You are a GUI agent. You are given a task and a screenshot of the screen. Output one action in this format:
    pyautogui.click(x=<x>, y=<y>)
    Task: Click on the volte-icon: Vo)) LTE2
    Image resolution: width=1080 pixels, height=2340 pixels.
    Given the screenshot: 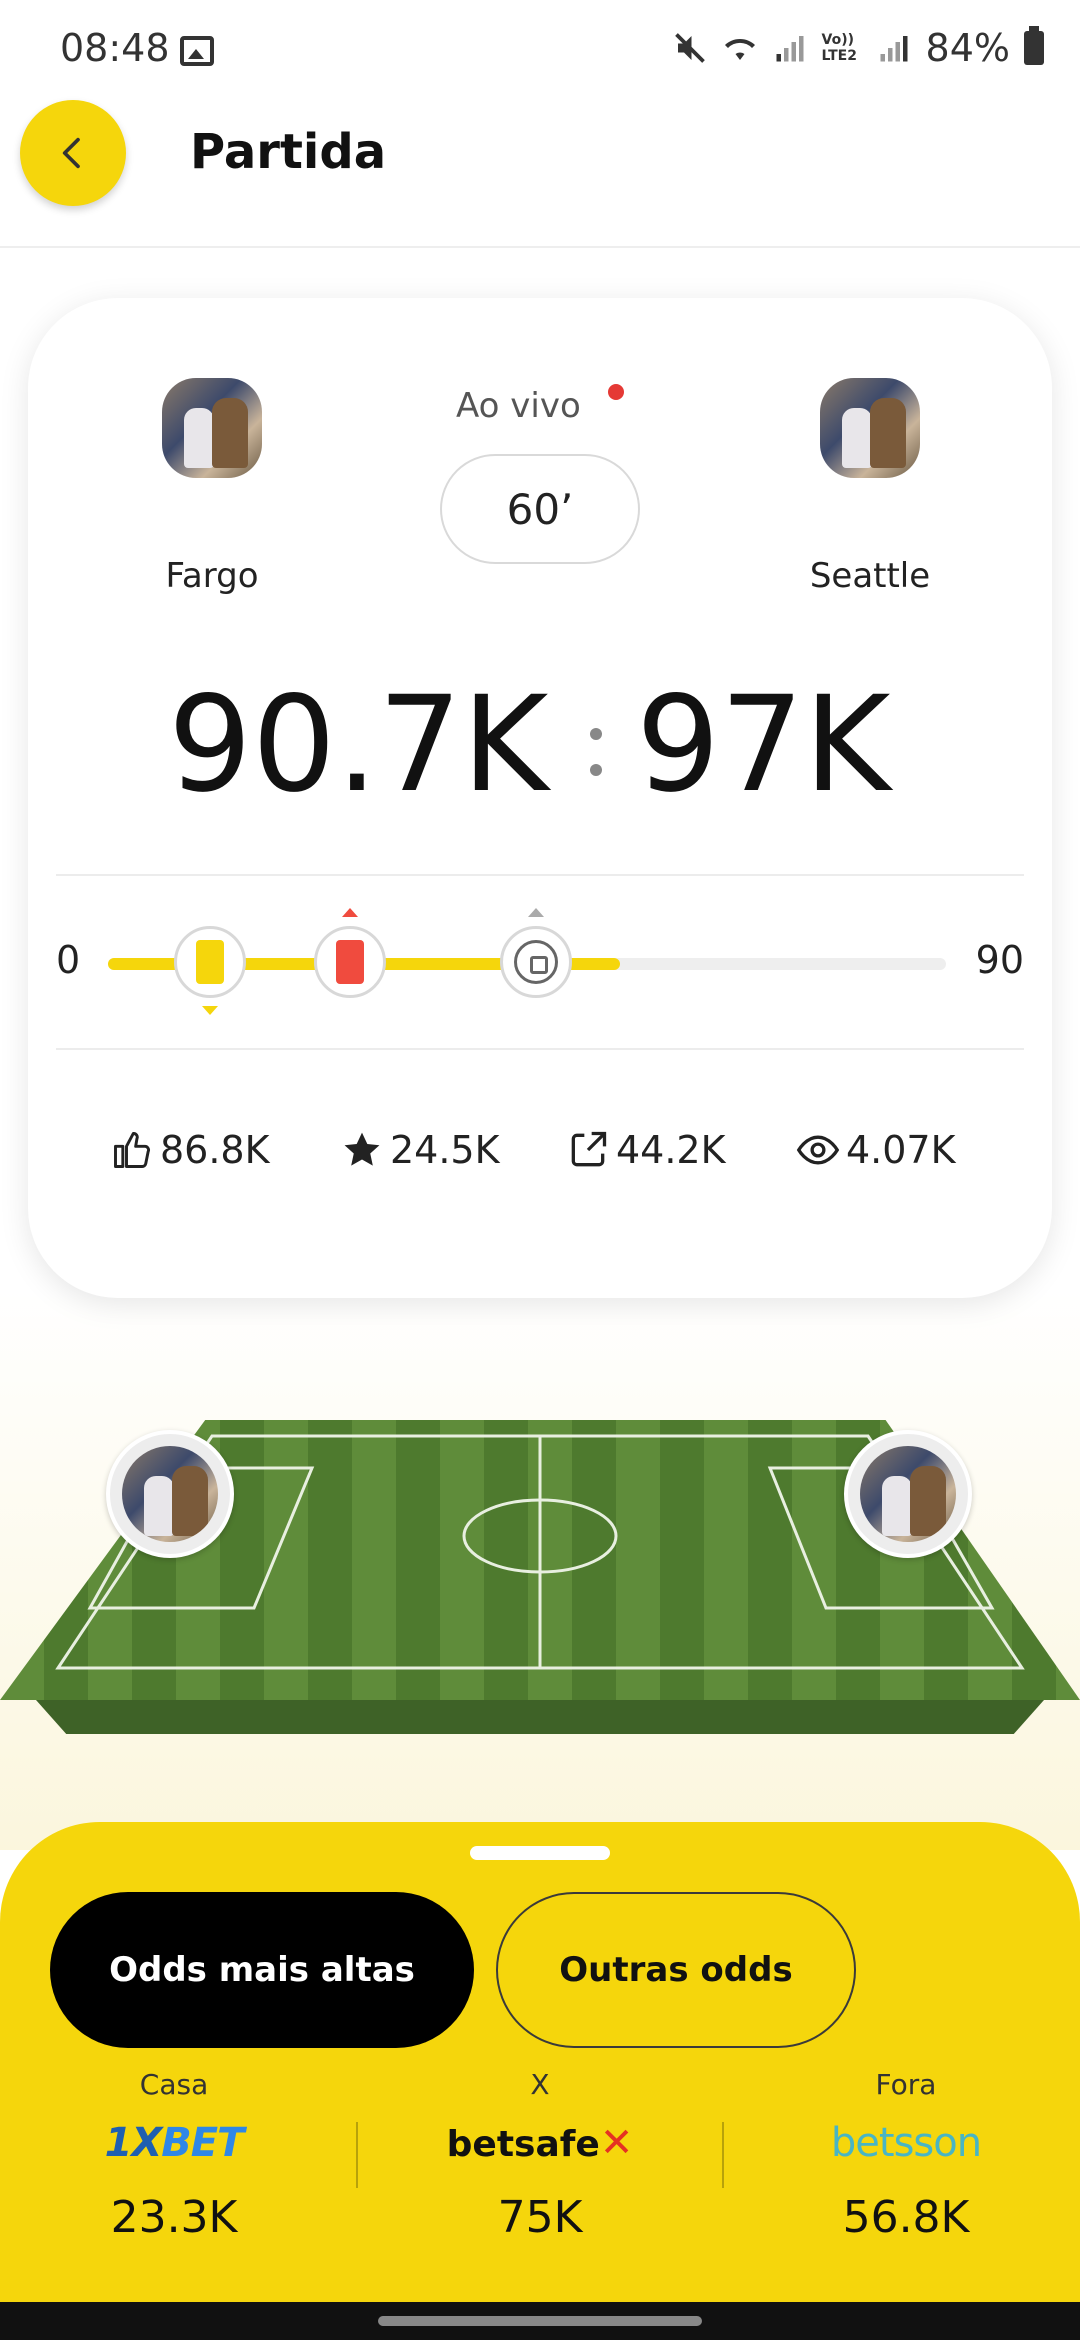 What is the action you would take?
    pyautogui.click(x=839, y=48)
    